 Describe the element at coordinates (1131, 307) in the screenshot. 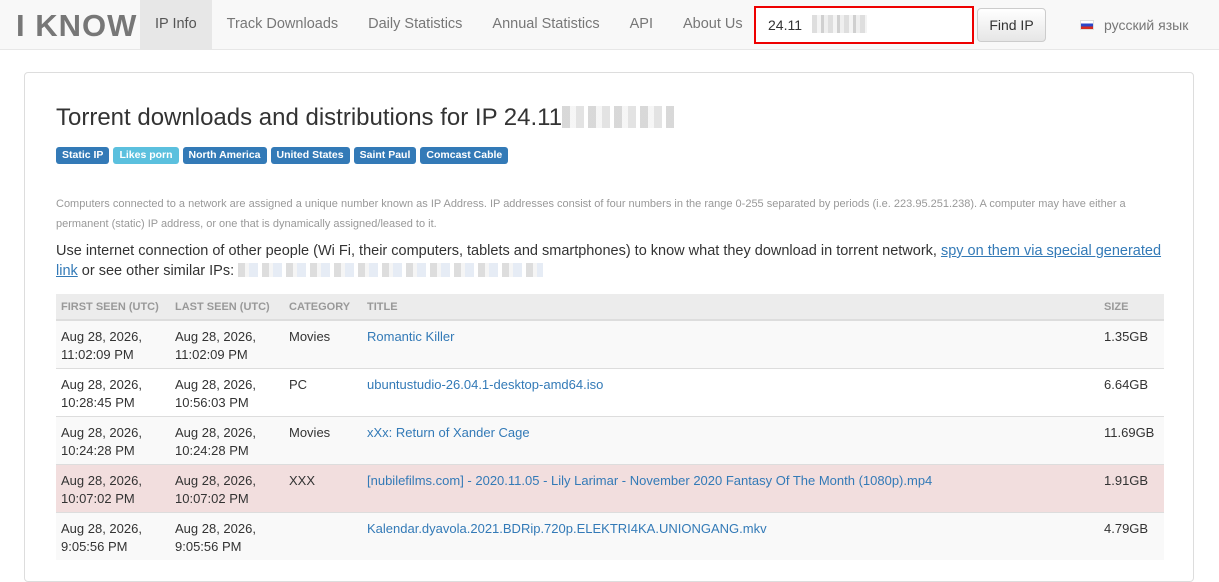

I see `col-size: SIZE` at that location.